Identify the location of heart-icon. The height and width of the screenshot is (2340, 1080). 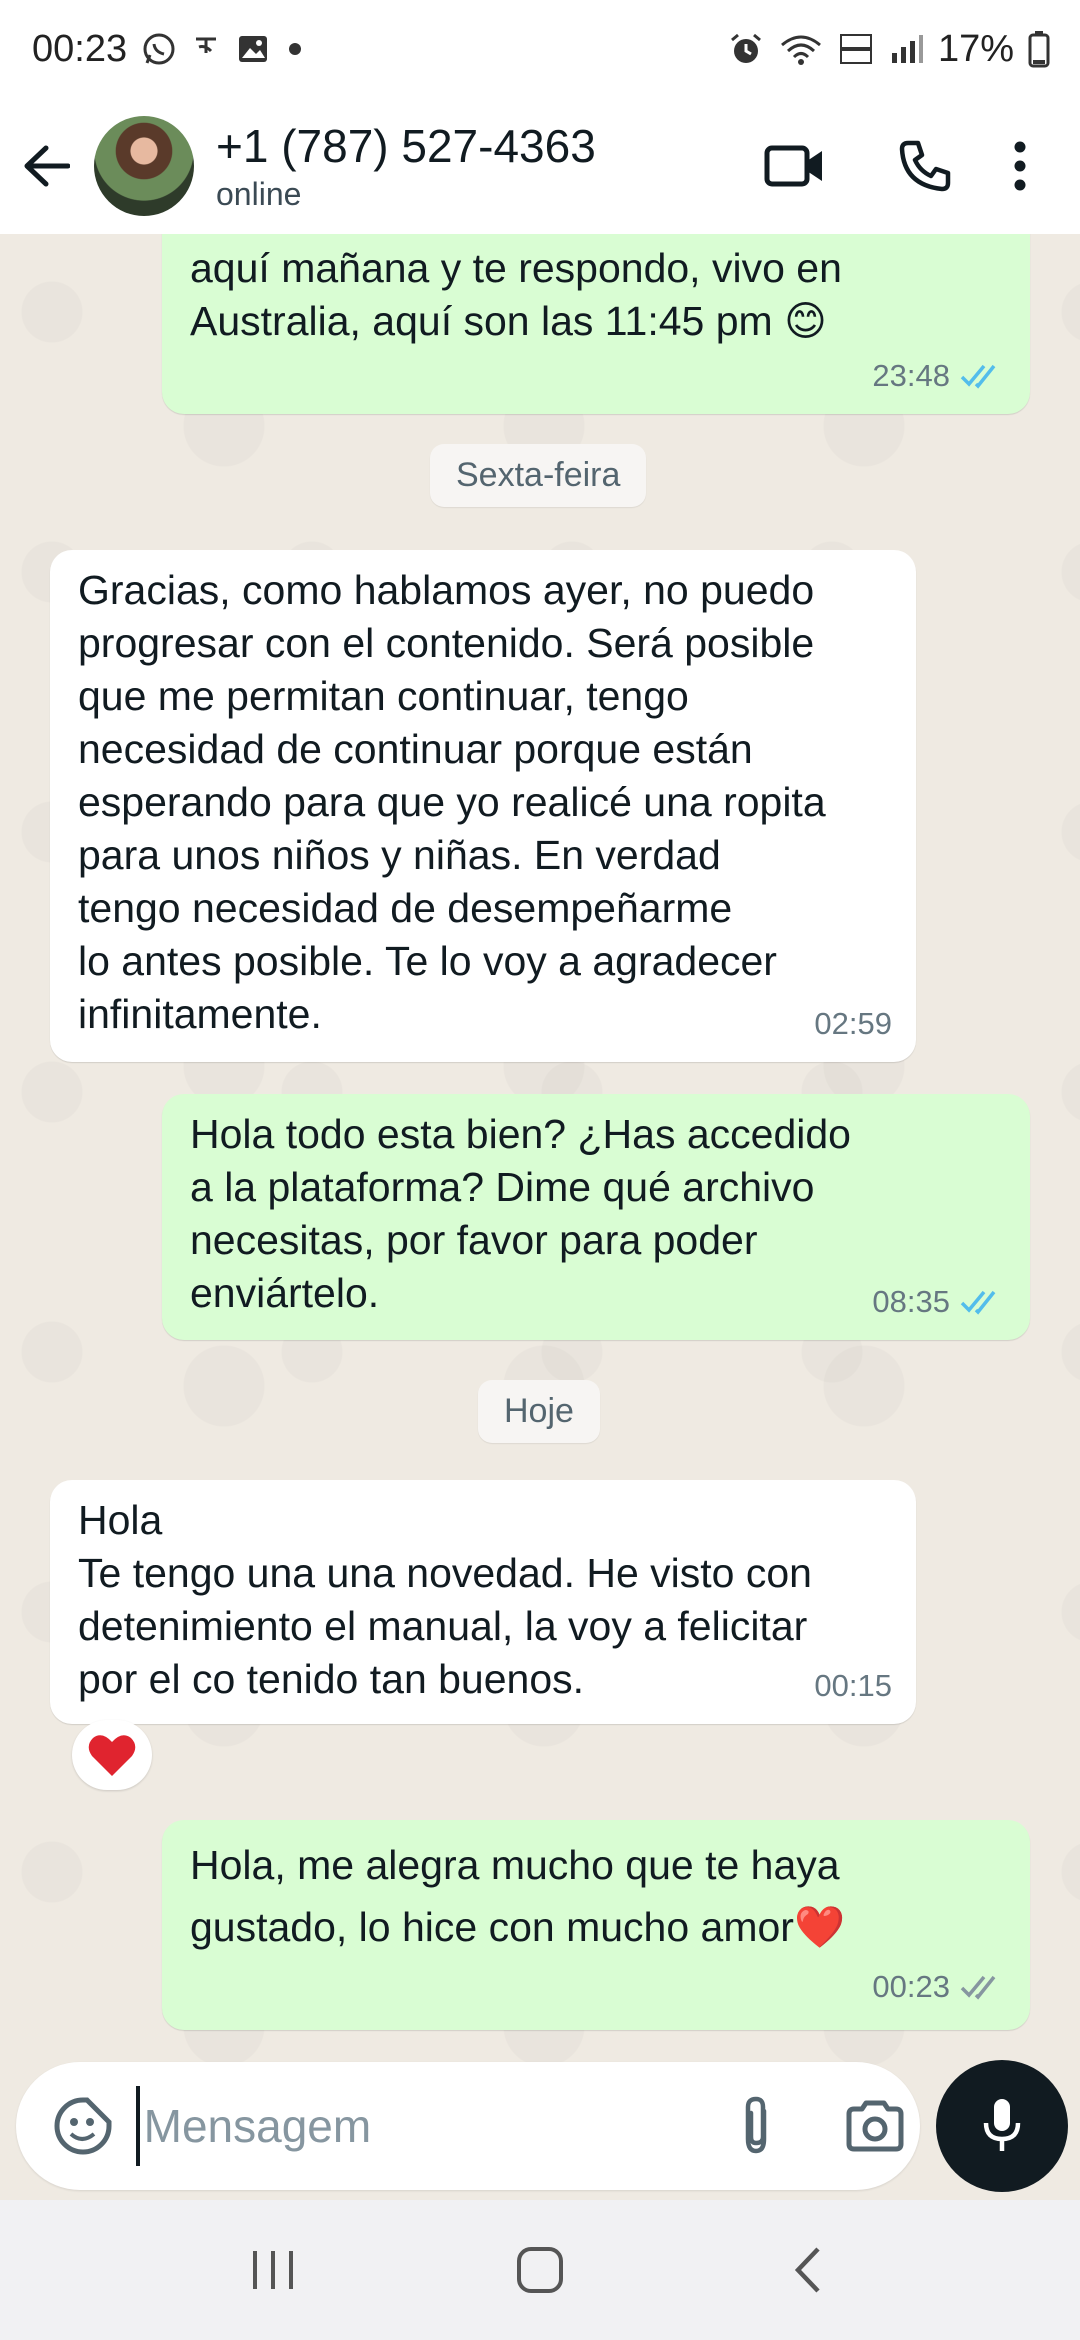
(112, 1755).